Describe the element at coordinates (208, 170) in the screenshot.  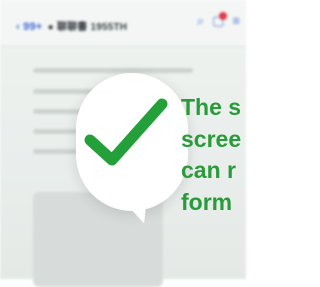
I see `message-line: can r` at that location.